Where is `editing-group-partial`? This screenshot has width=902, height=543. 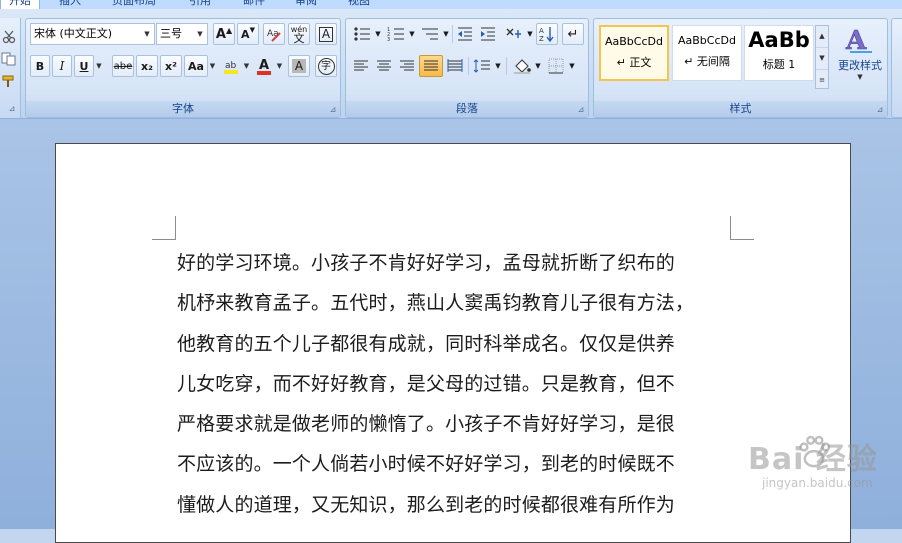 editing-group-partial is located at coordinates (896, 68).